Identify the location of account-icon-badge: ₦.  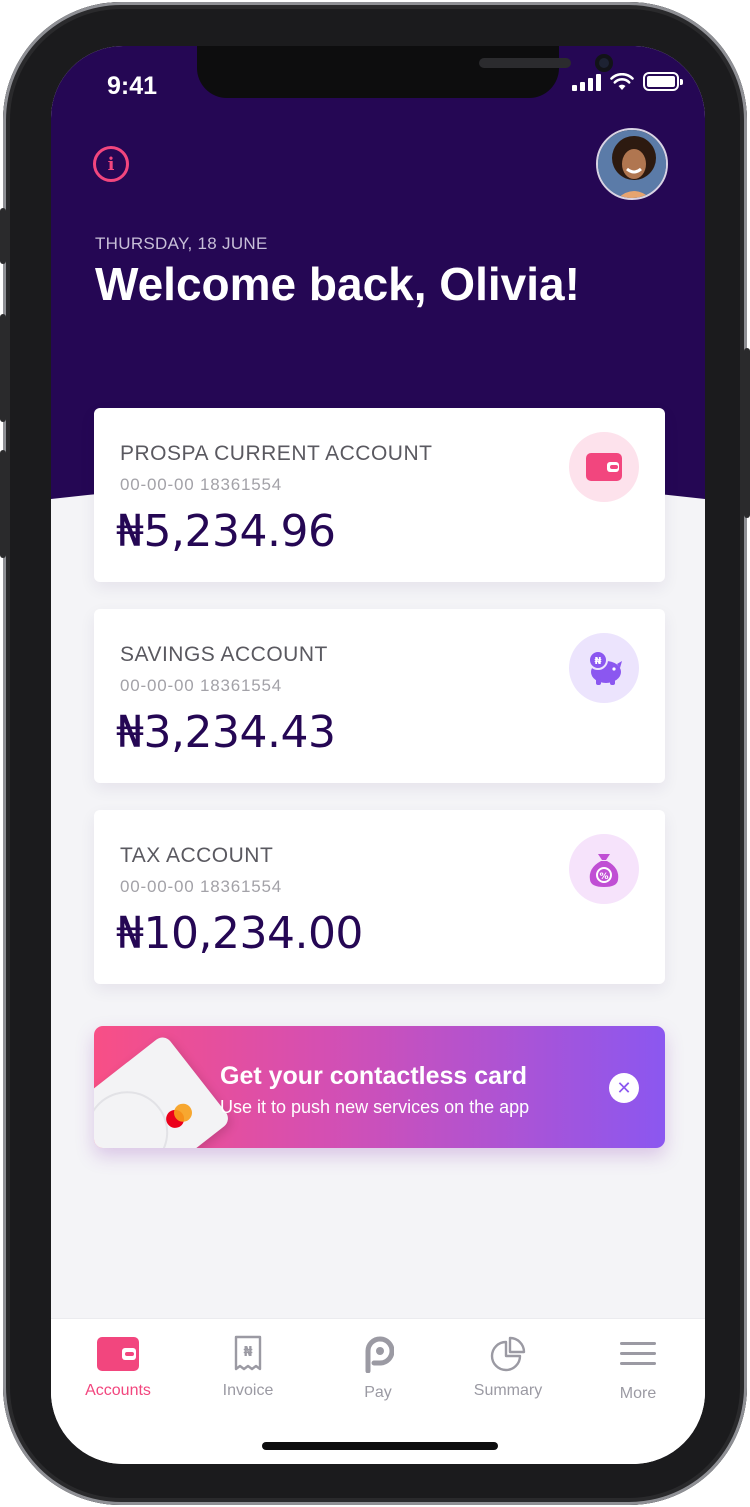
(604, 668).